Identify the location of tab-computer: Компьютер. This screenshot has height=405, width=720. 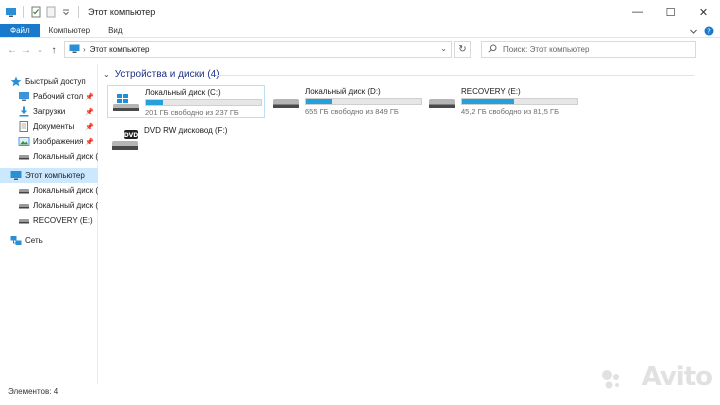
(69, 30).